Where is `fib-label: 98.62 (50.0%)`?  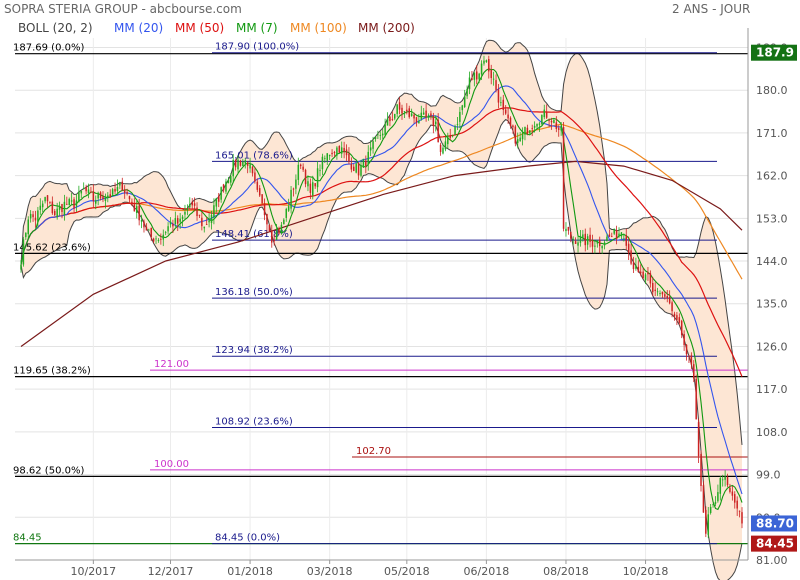 fib-label: 98.62 (50.0%) is located at coordinates (48, 470).